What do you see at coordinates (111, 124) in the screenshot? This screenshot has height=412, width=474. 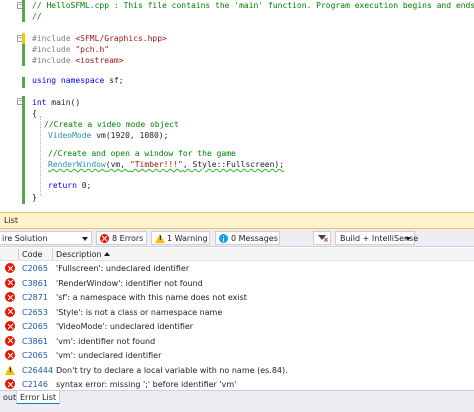 I see `code-line-comment-videomode: //Create a video mode object` at bounding box center [111, 124].